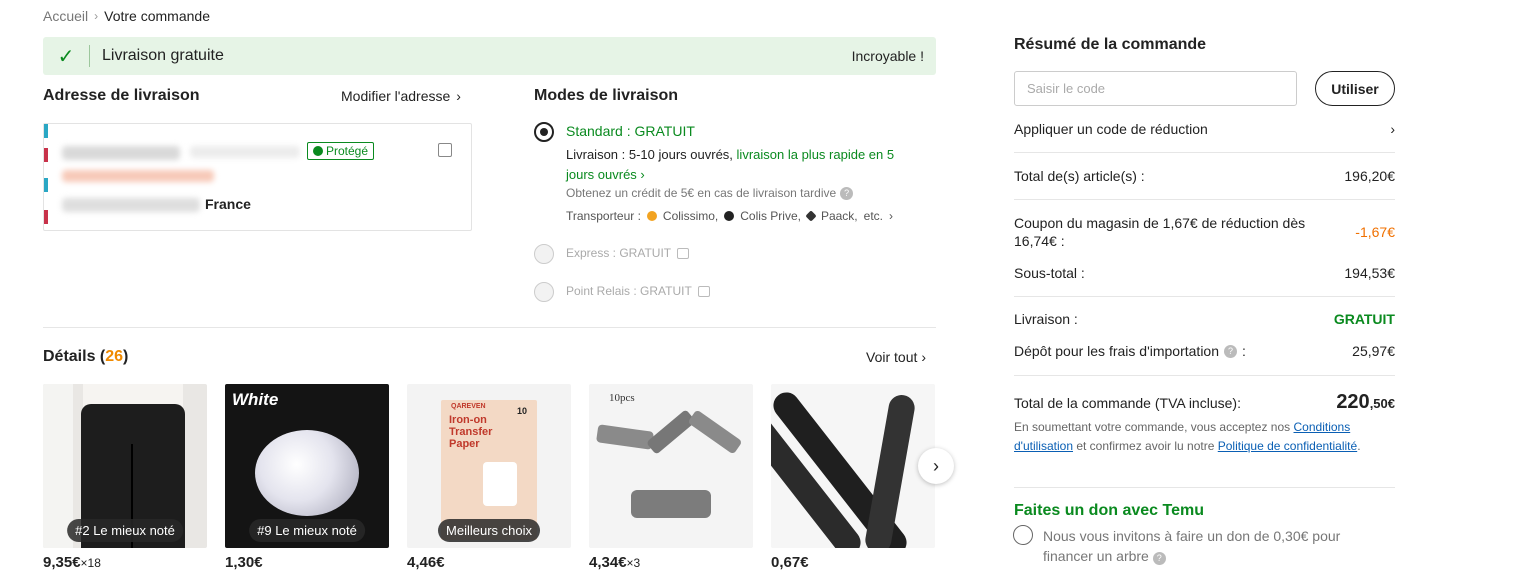  Describe the element at coordinates (121, 95) in the screenshot. I see `address-heading: Adresse de livraison` at that location.